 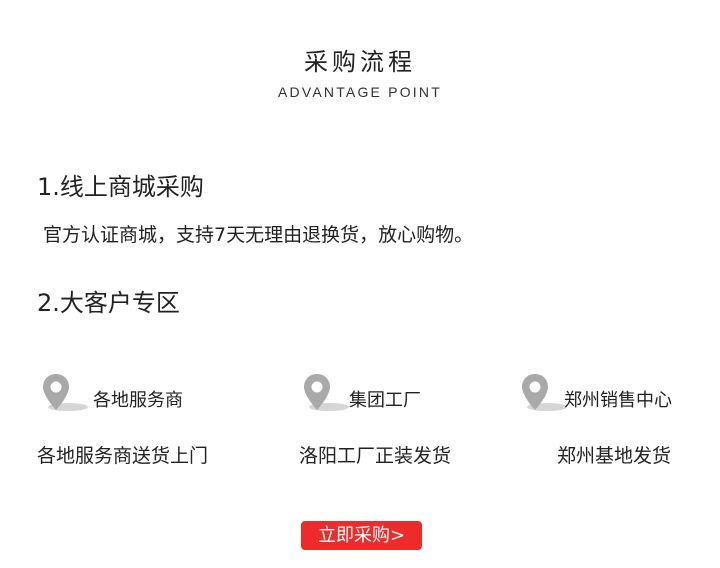 What do you see at coordinates (375, 456) in the screenshot?
I see `item-text-group-factory: 洛阳工厂正装发货` at bounding box center [375, 456].